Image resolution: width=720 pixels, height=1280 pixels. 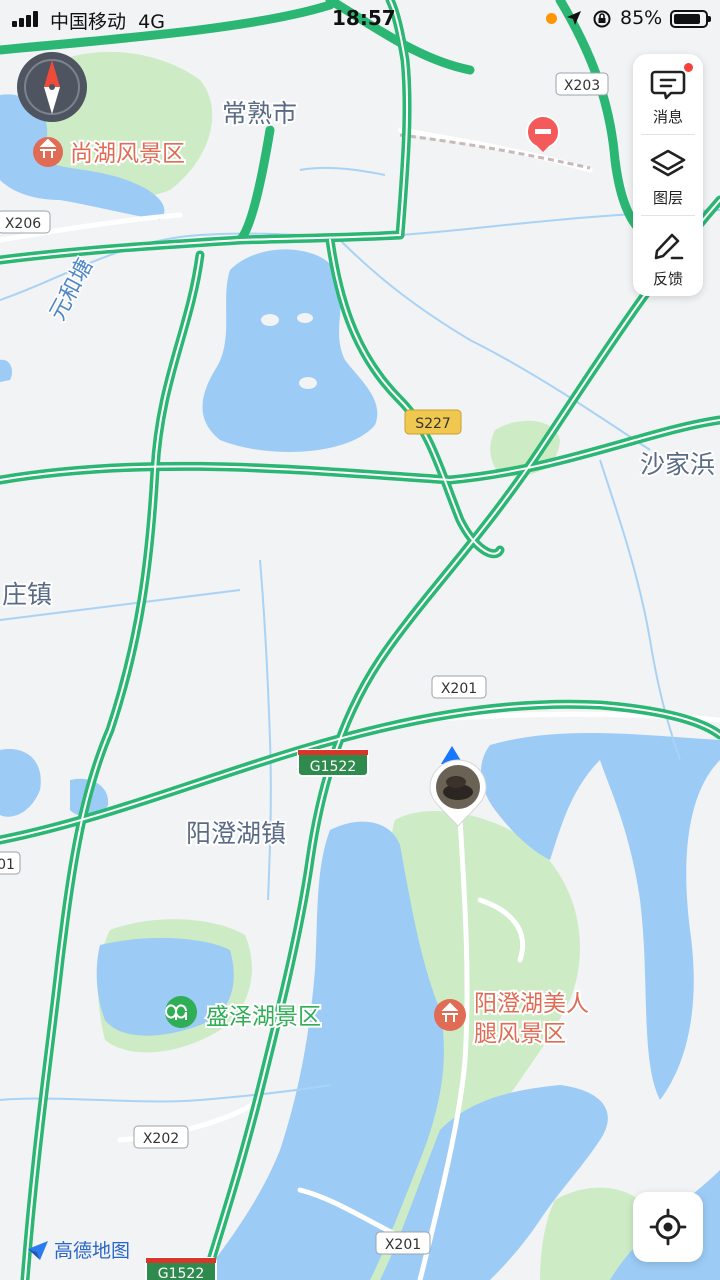 I want to click on user-location-marker, so click(x=459, y=787).